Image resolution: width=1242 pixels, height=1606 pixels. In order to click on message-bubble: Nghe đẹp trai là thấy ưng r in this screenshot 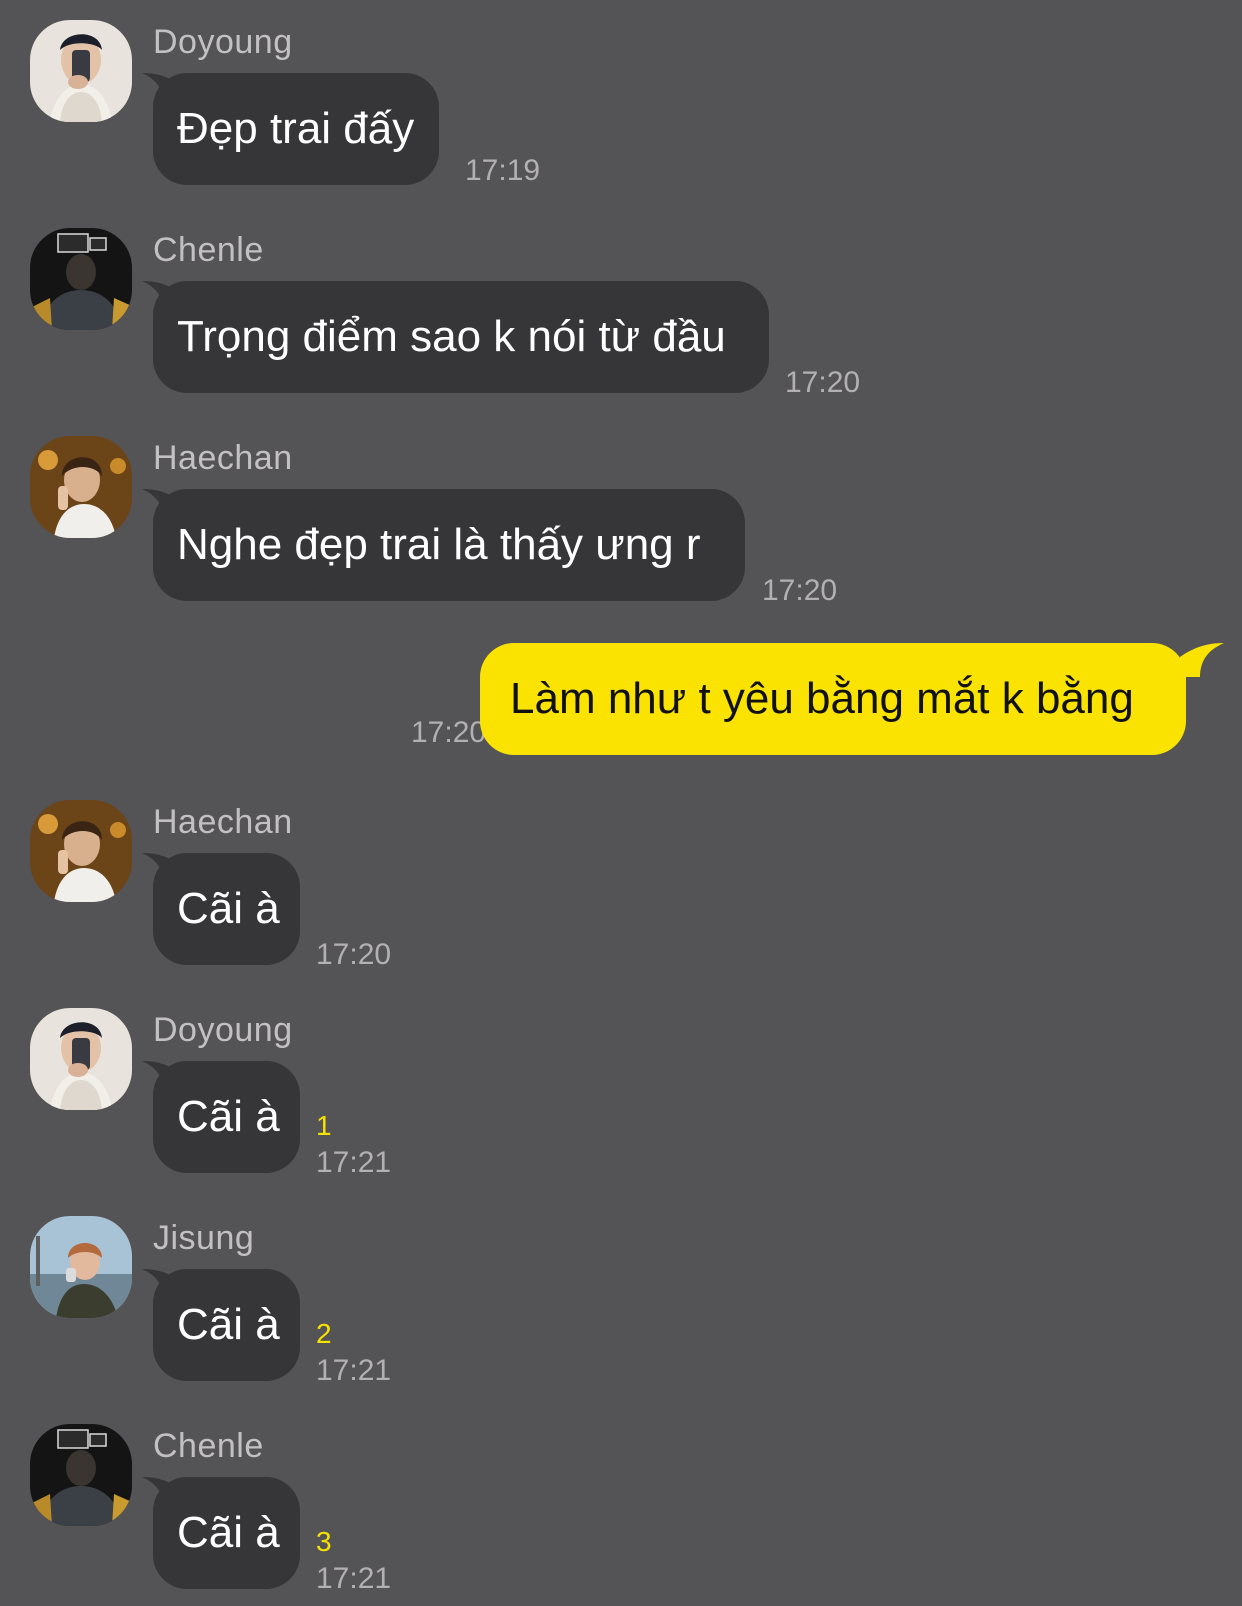, I will do `click(449, 545)`.